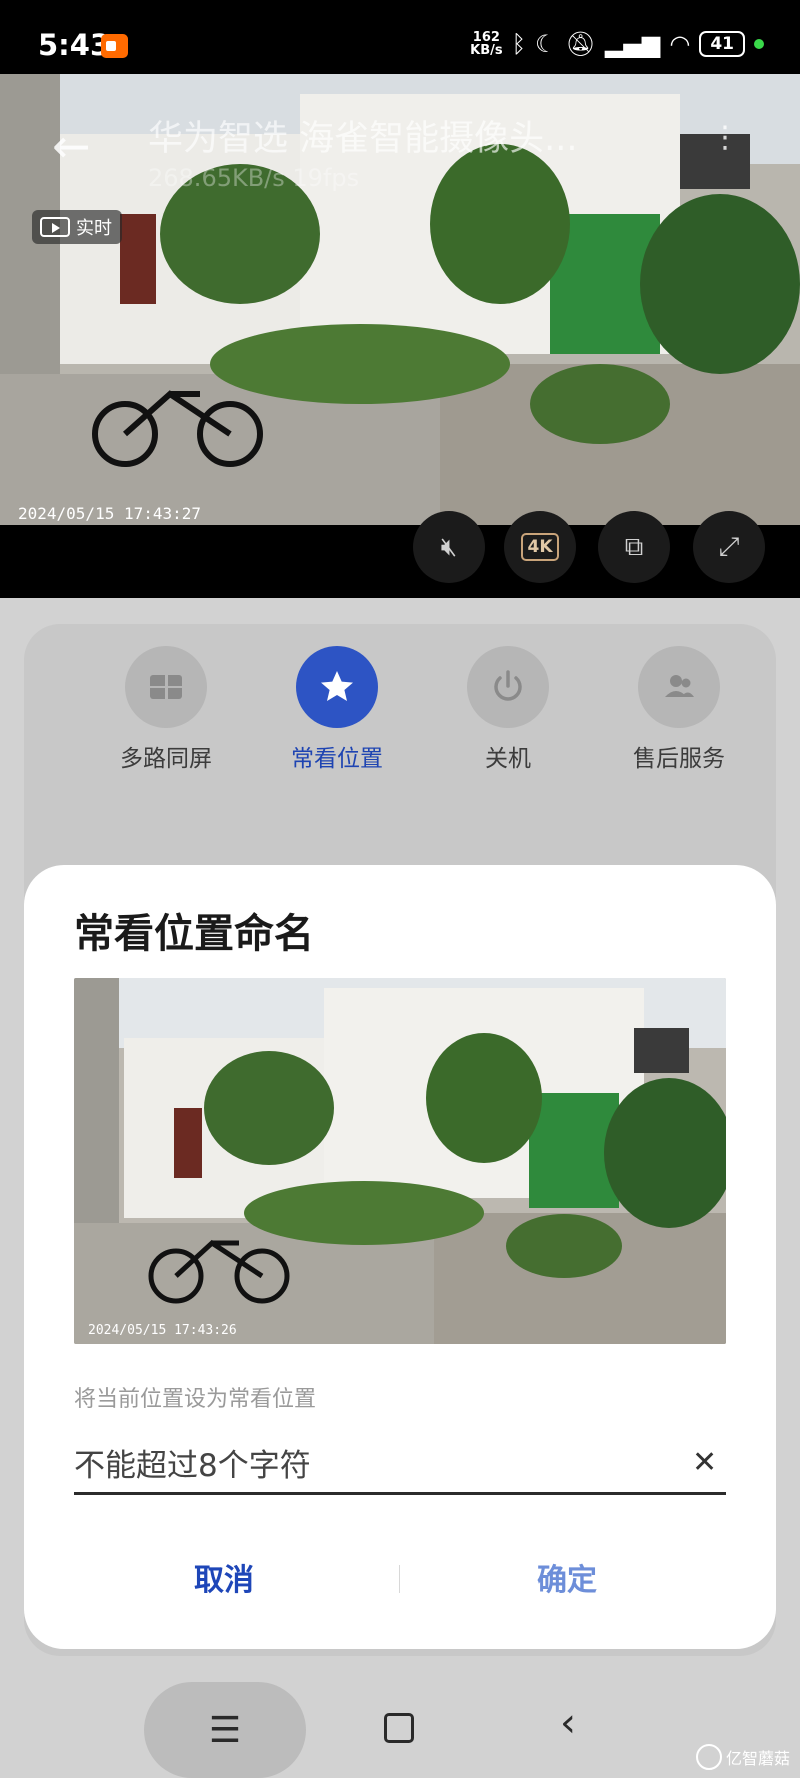 This screenshot has width=800, height=1778. What do you see at coordinates (55, 227) in the screenshot?
I see `video-camera-icon` at bounding box center [55, 227].